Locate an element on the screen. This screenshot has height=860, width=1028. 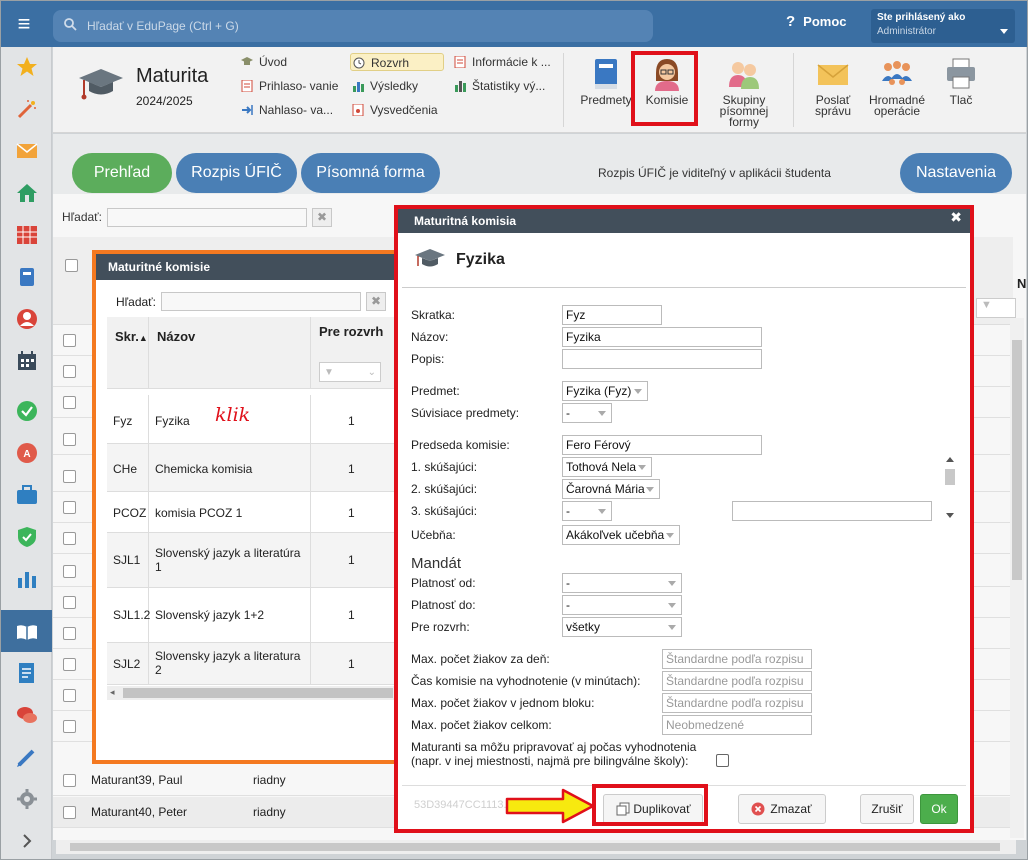
platnost-od-select: - is located at coordinates (622, 583).